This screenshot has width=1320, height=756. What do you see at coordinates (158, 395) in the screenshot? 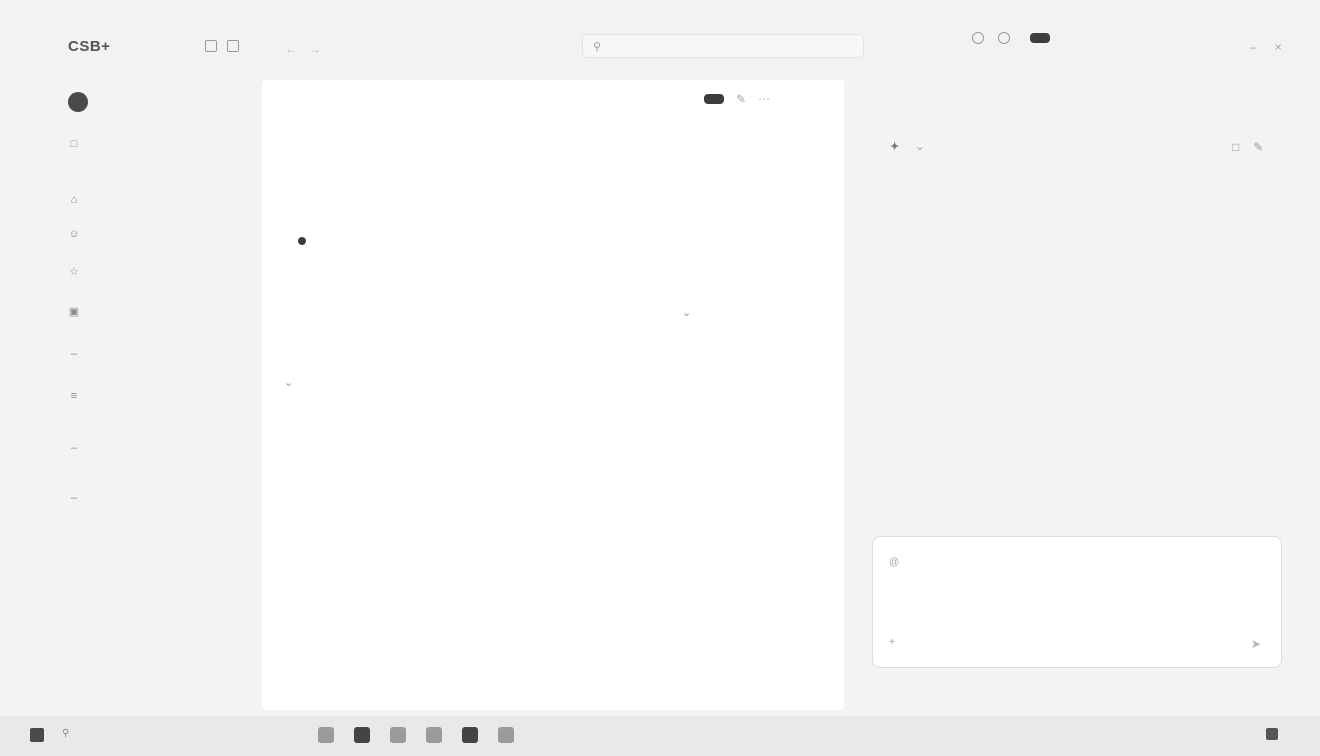
I see `sidebar: □ ⌂ ☺ ☆ ▣ – ≡ – –` at bounding box center [158, 395].